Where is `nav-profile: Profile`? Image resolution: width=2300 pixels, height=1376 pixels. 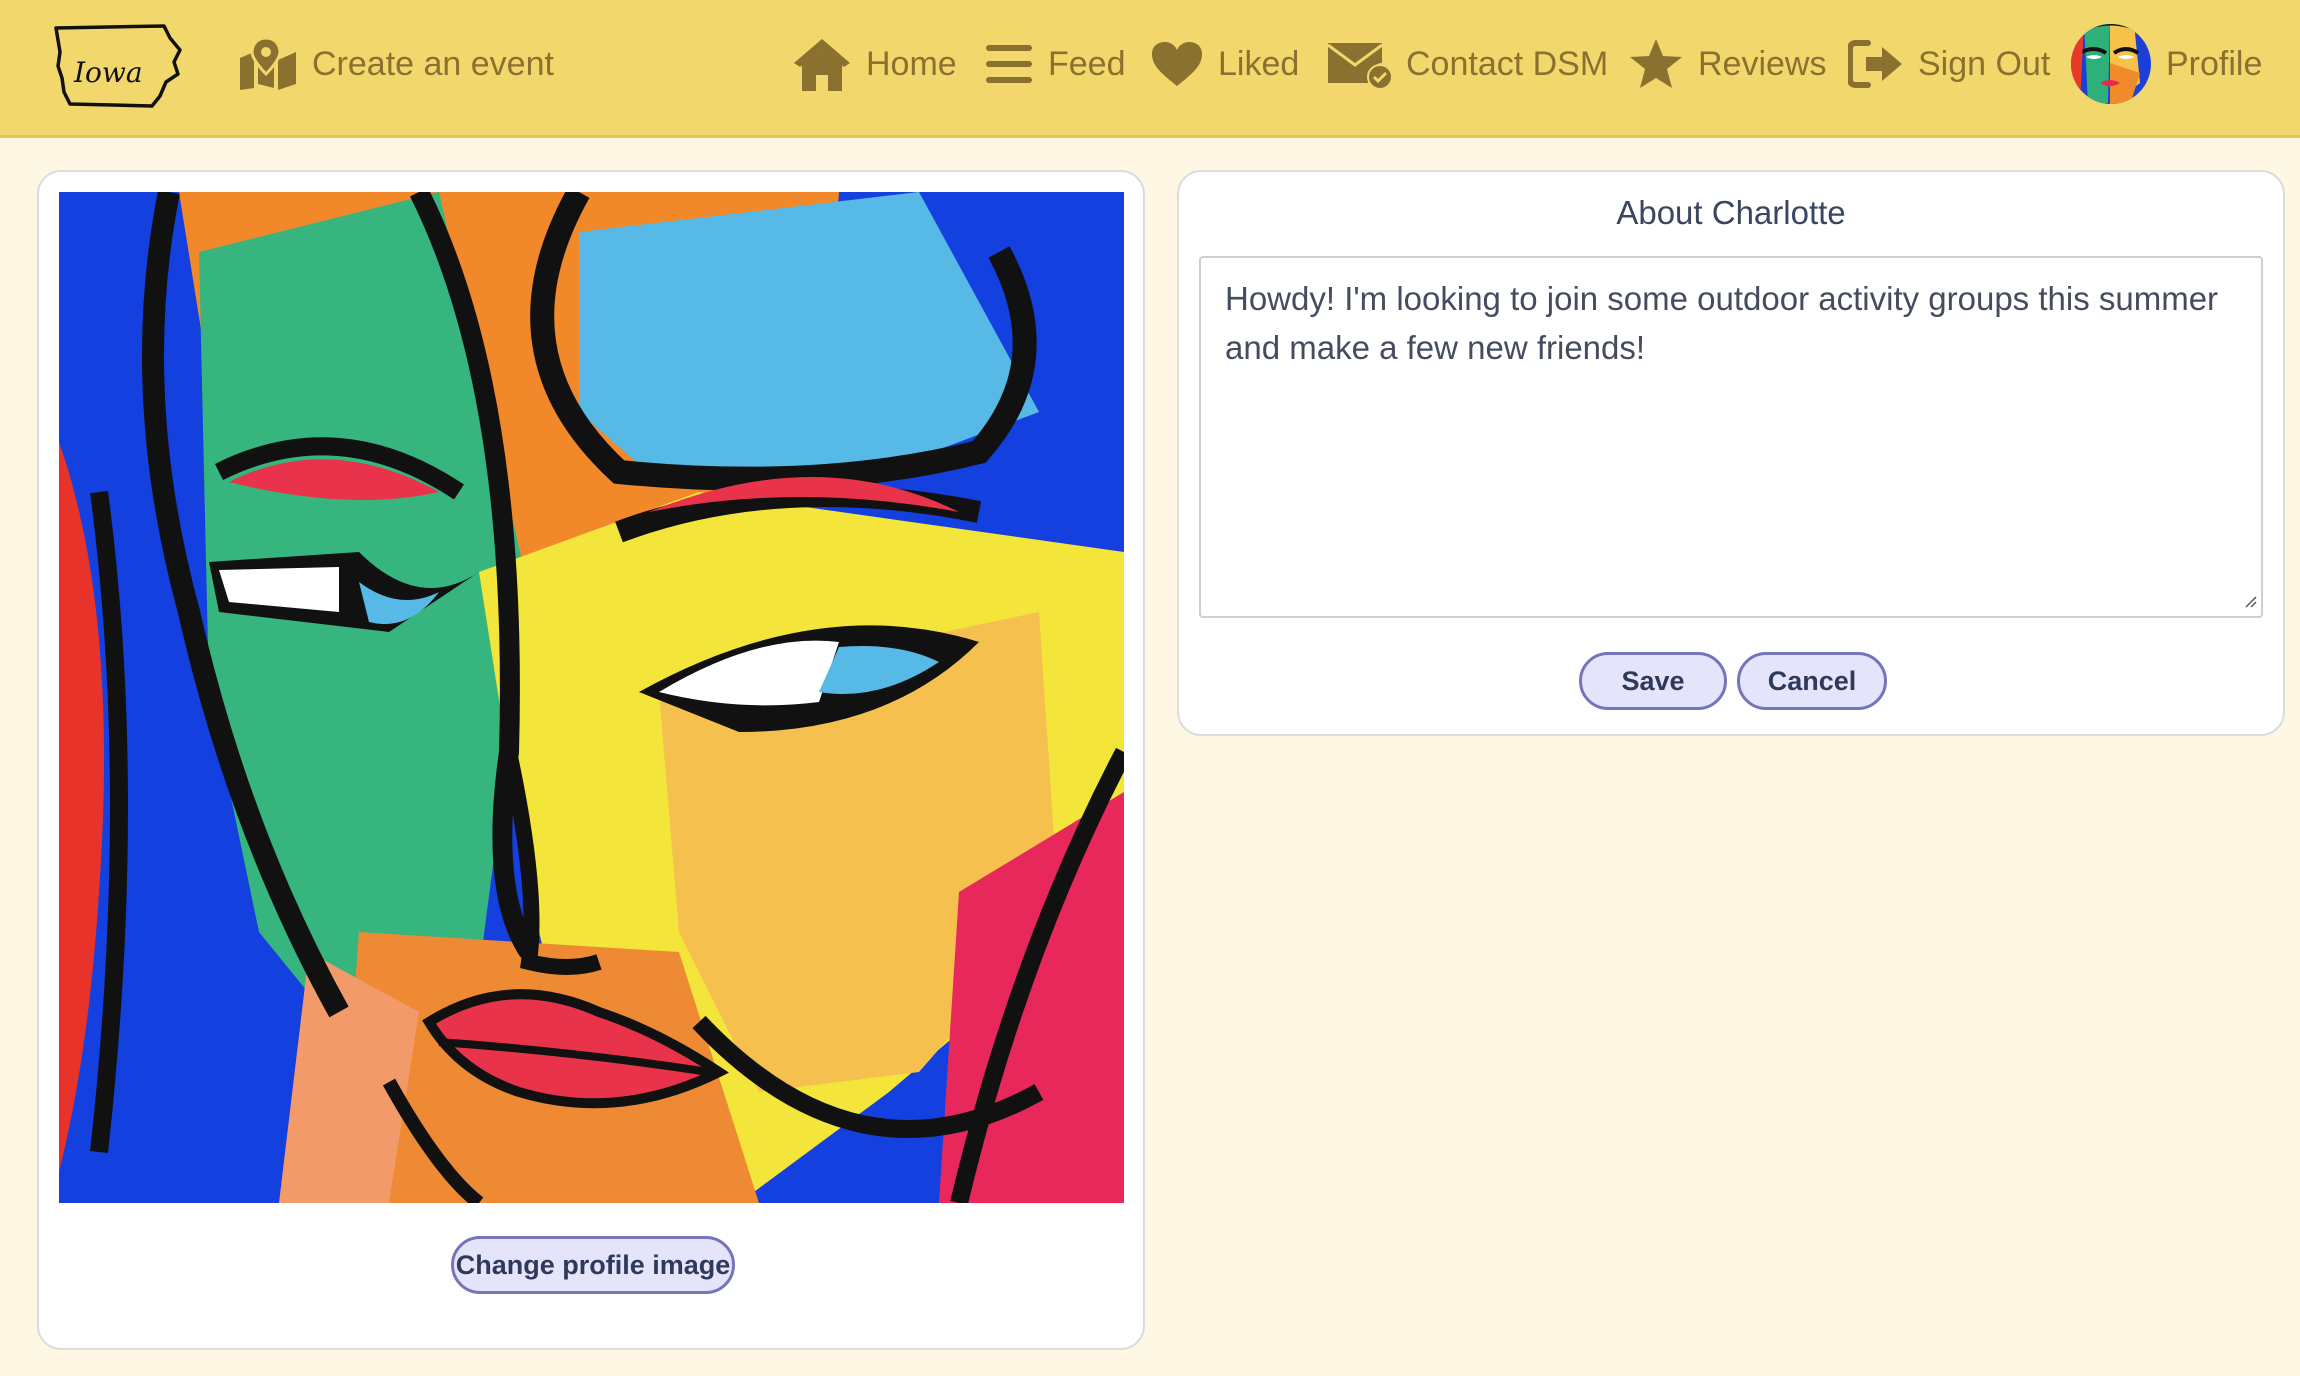
nav-profile: Profile is located at coordinates (2166, 64).